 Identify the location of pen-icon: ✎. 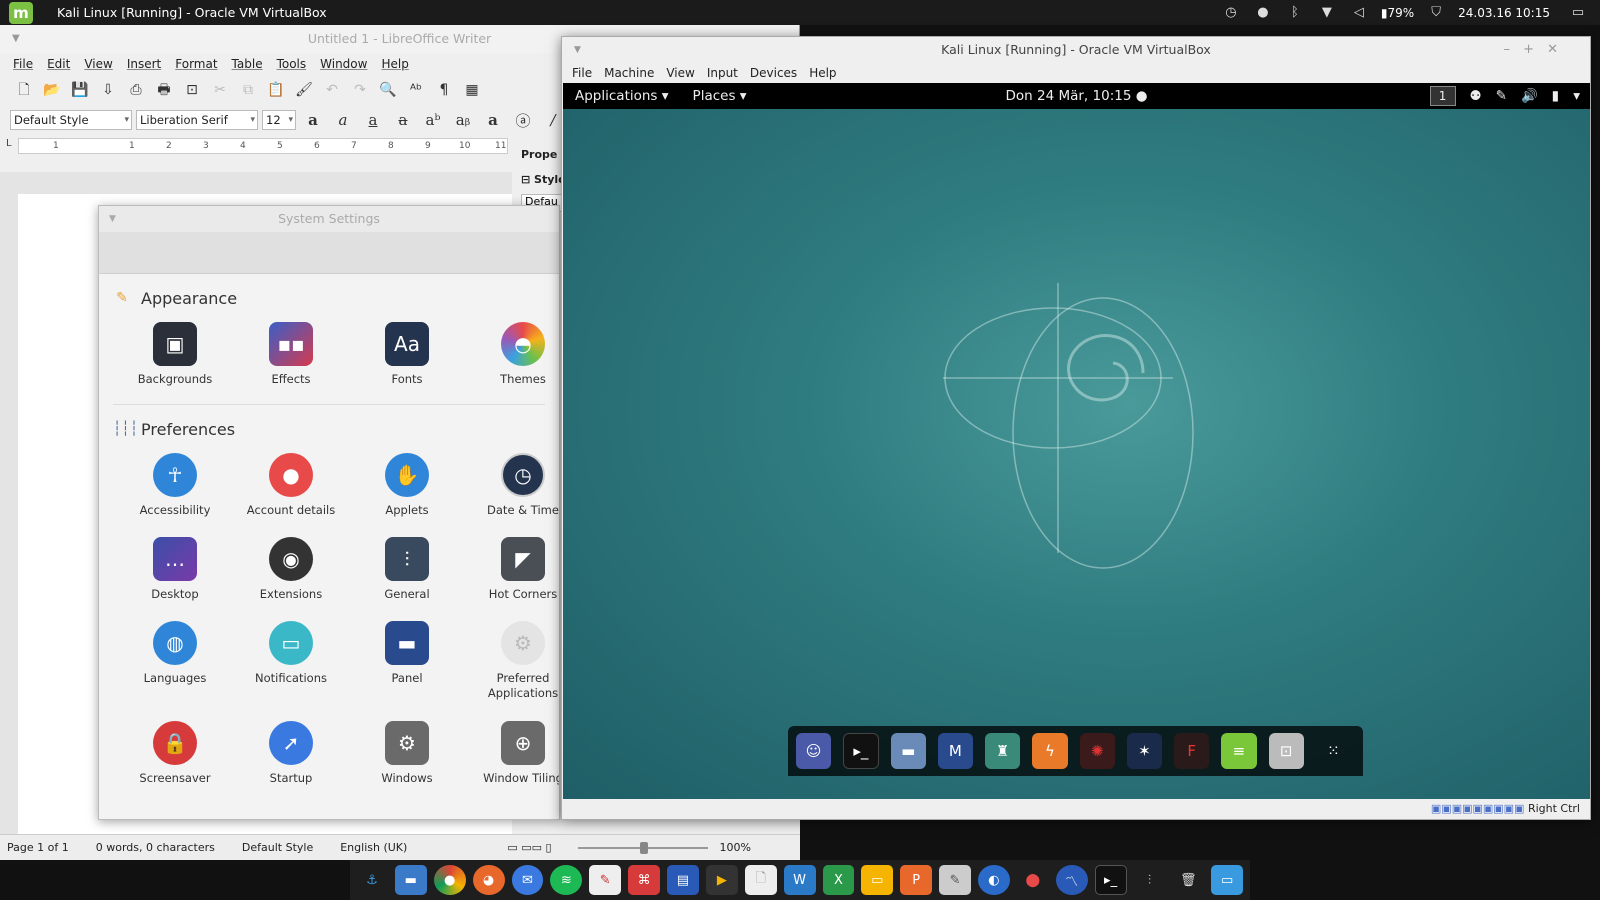
(1501, 96).